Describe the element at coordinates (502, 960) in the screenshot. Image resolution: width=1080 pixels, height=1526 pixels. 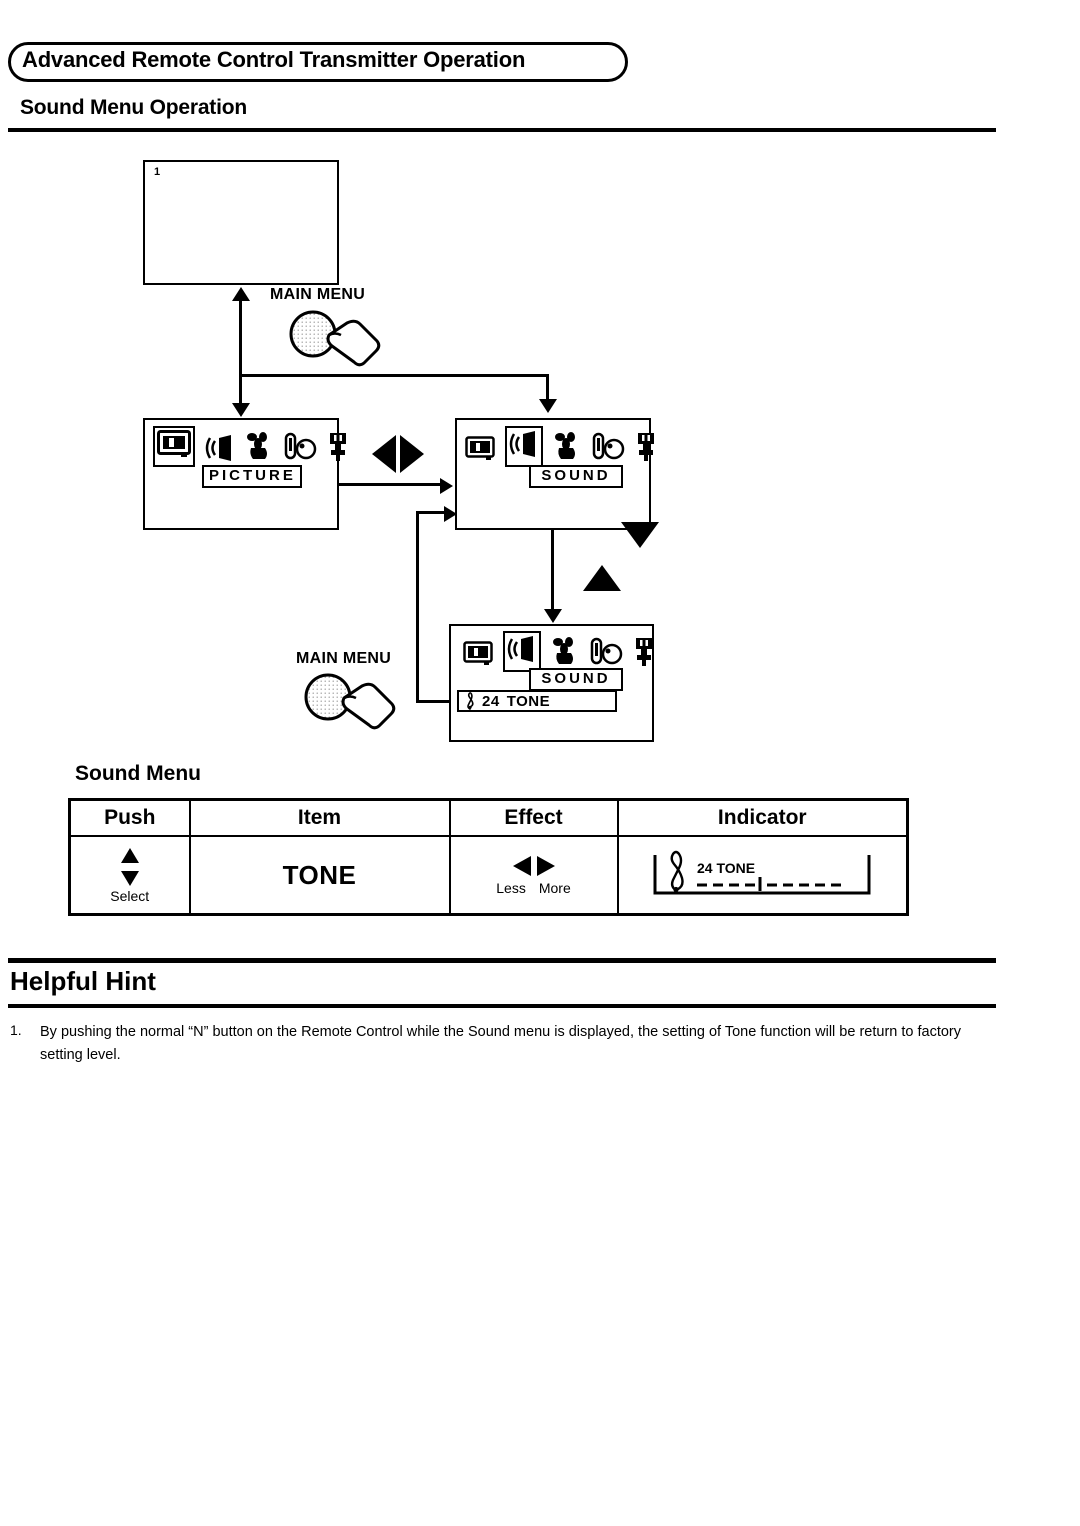
I see `hint-rule-top` at that location.